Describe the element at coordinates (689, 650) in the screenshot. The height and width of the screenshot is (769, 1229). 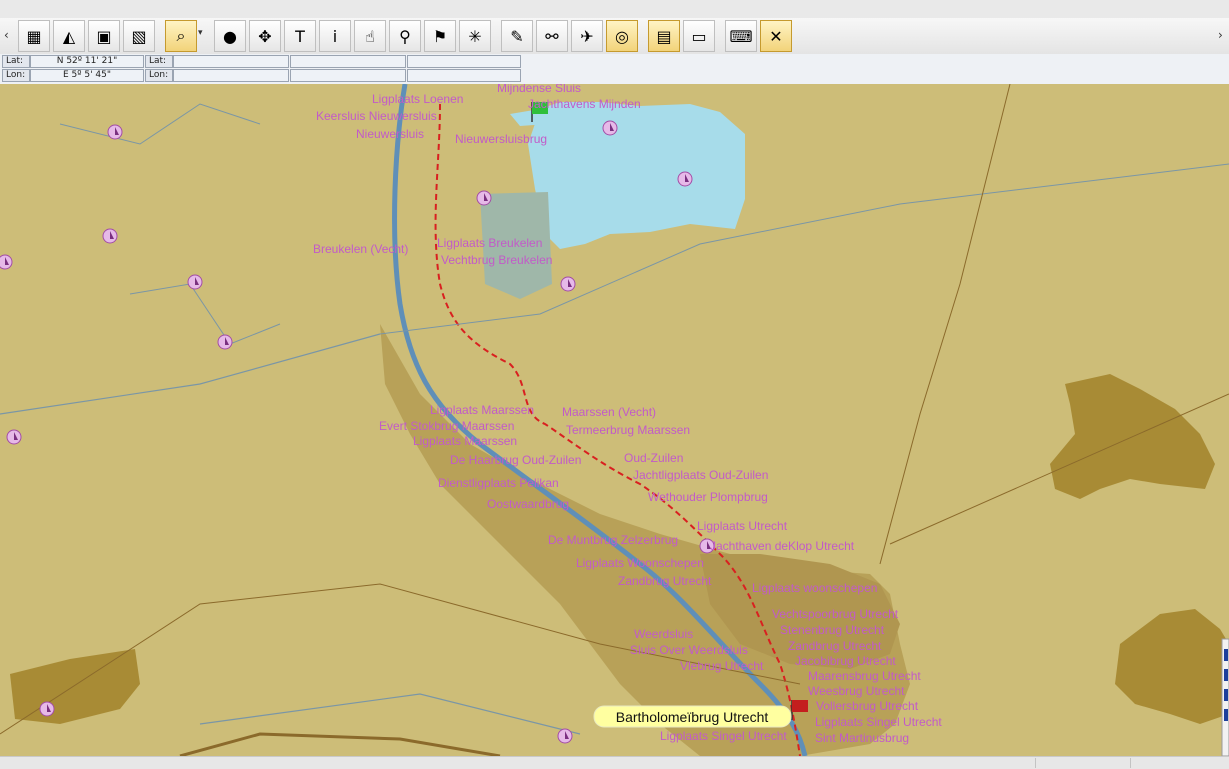
I see `place-label: Sluis Over Weerdsluis` at that location.